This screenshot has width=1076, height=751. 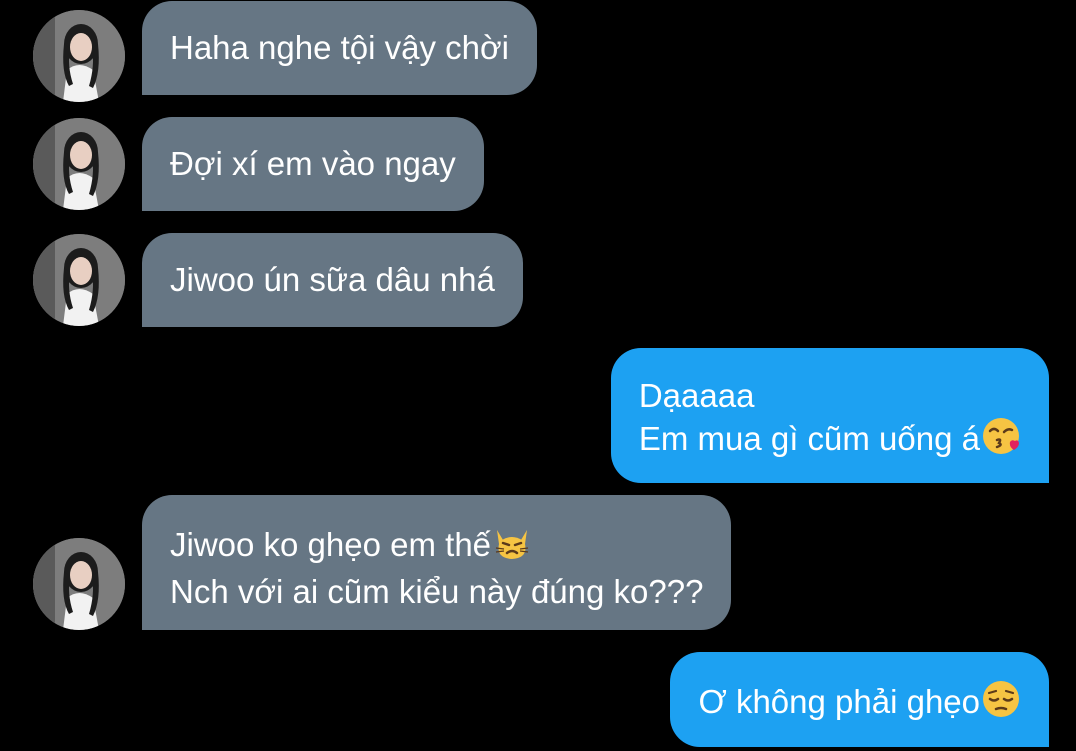 I want to click on pensive-face-icon, so click(x=1001, y=703).